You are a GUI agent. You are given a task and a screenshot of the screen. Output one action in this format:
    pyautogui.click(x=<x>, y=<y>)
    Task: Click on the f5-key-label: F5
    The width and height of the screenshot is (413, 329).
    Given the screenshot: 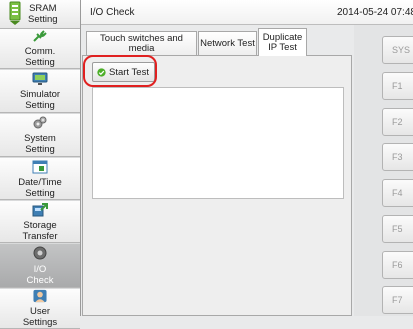 What is the action you would take?
    pyautogui.click(x=397, y=229)
    